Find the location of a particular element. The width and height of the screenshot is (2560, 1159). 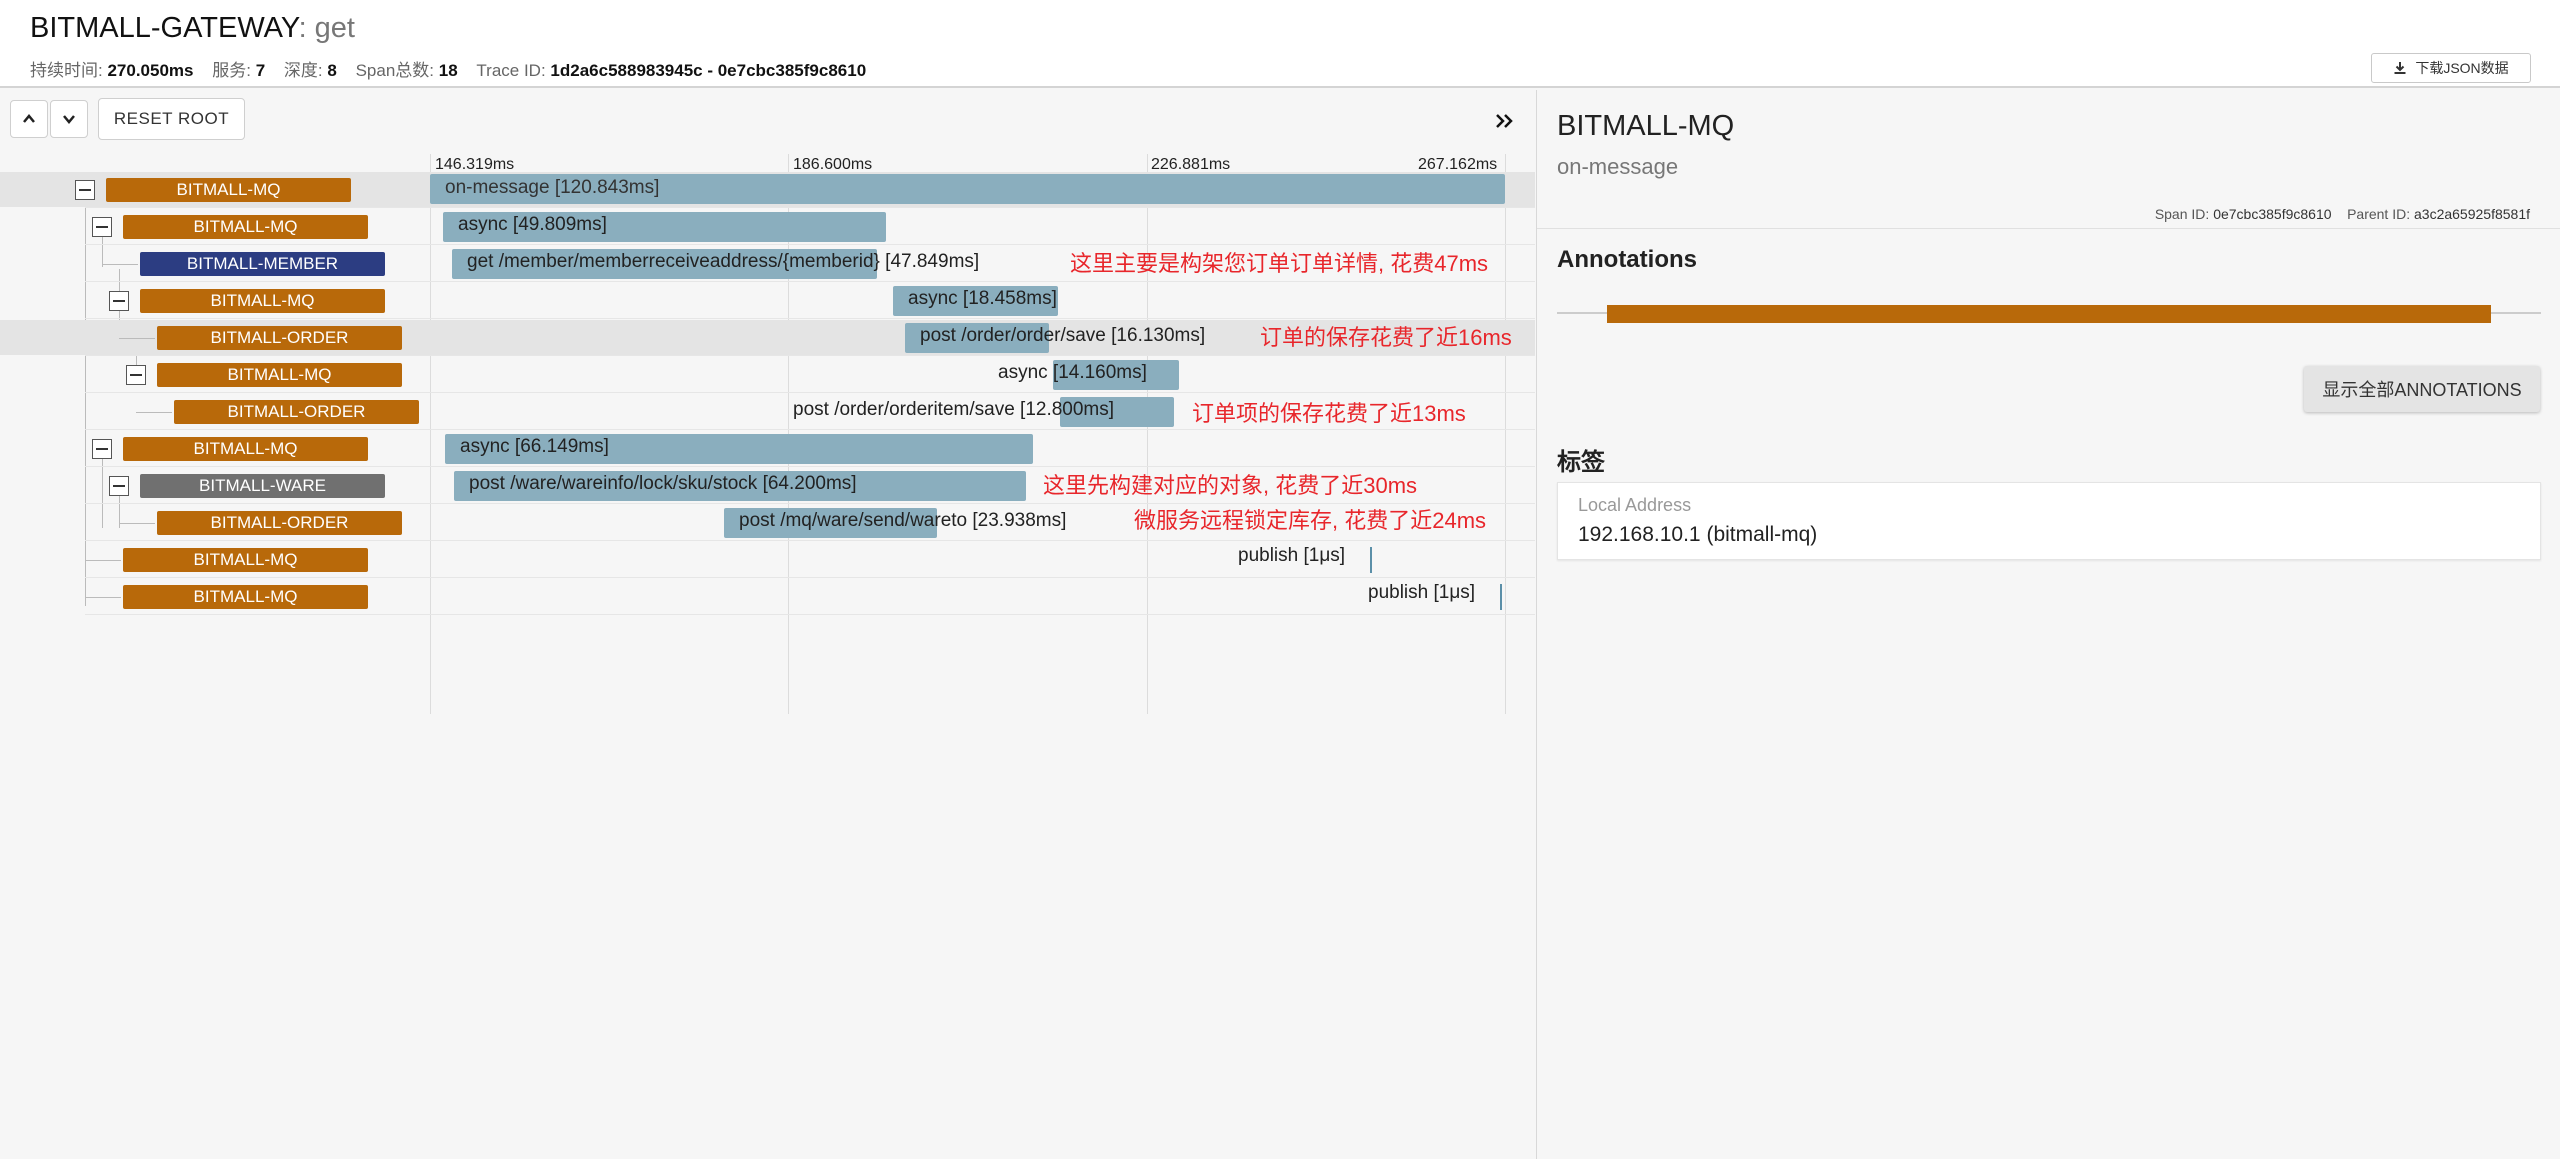

download-json-label: 下载JSON数据 is located at coordinates (2462, 68).